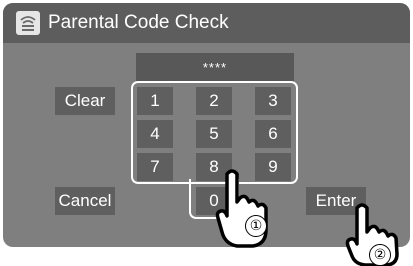  I want to click on code-display: ****, so click(215, 67).